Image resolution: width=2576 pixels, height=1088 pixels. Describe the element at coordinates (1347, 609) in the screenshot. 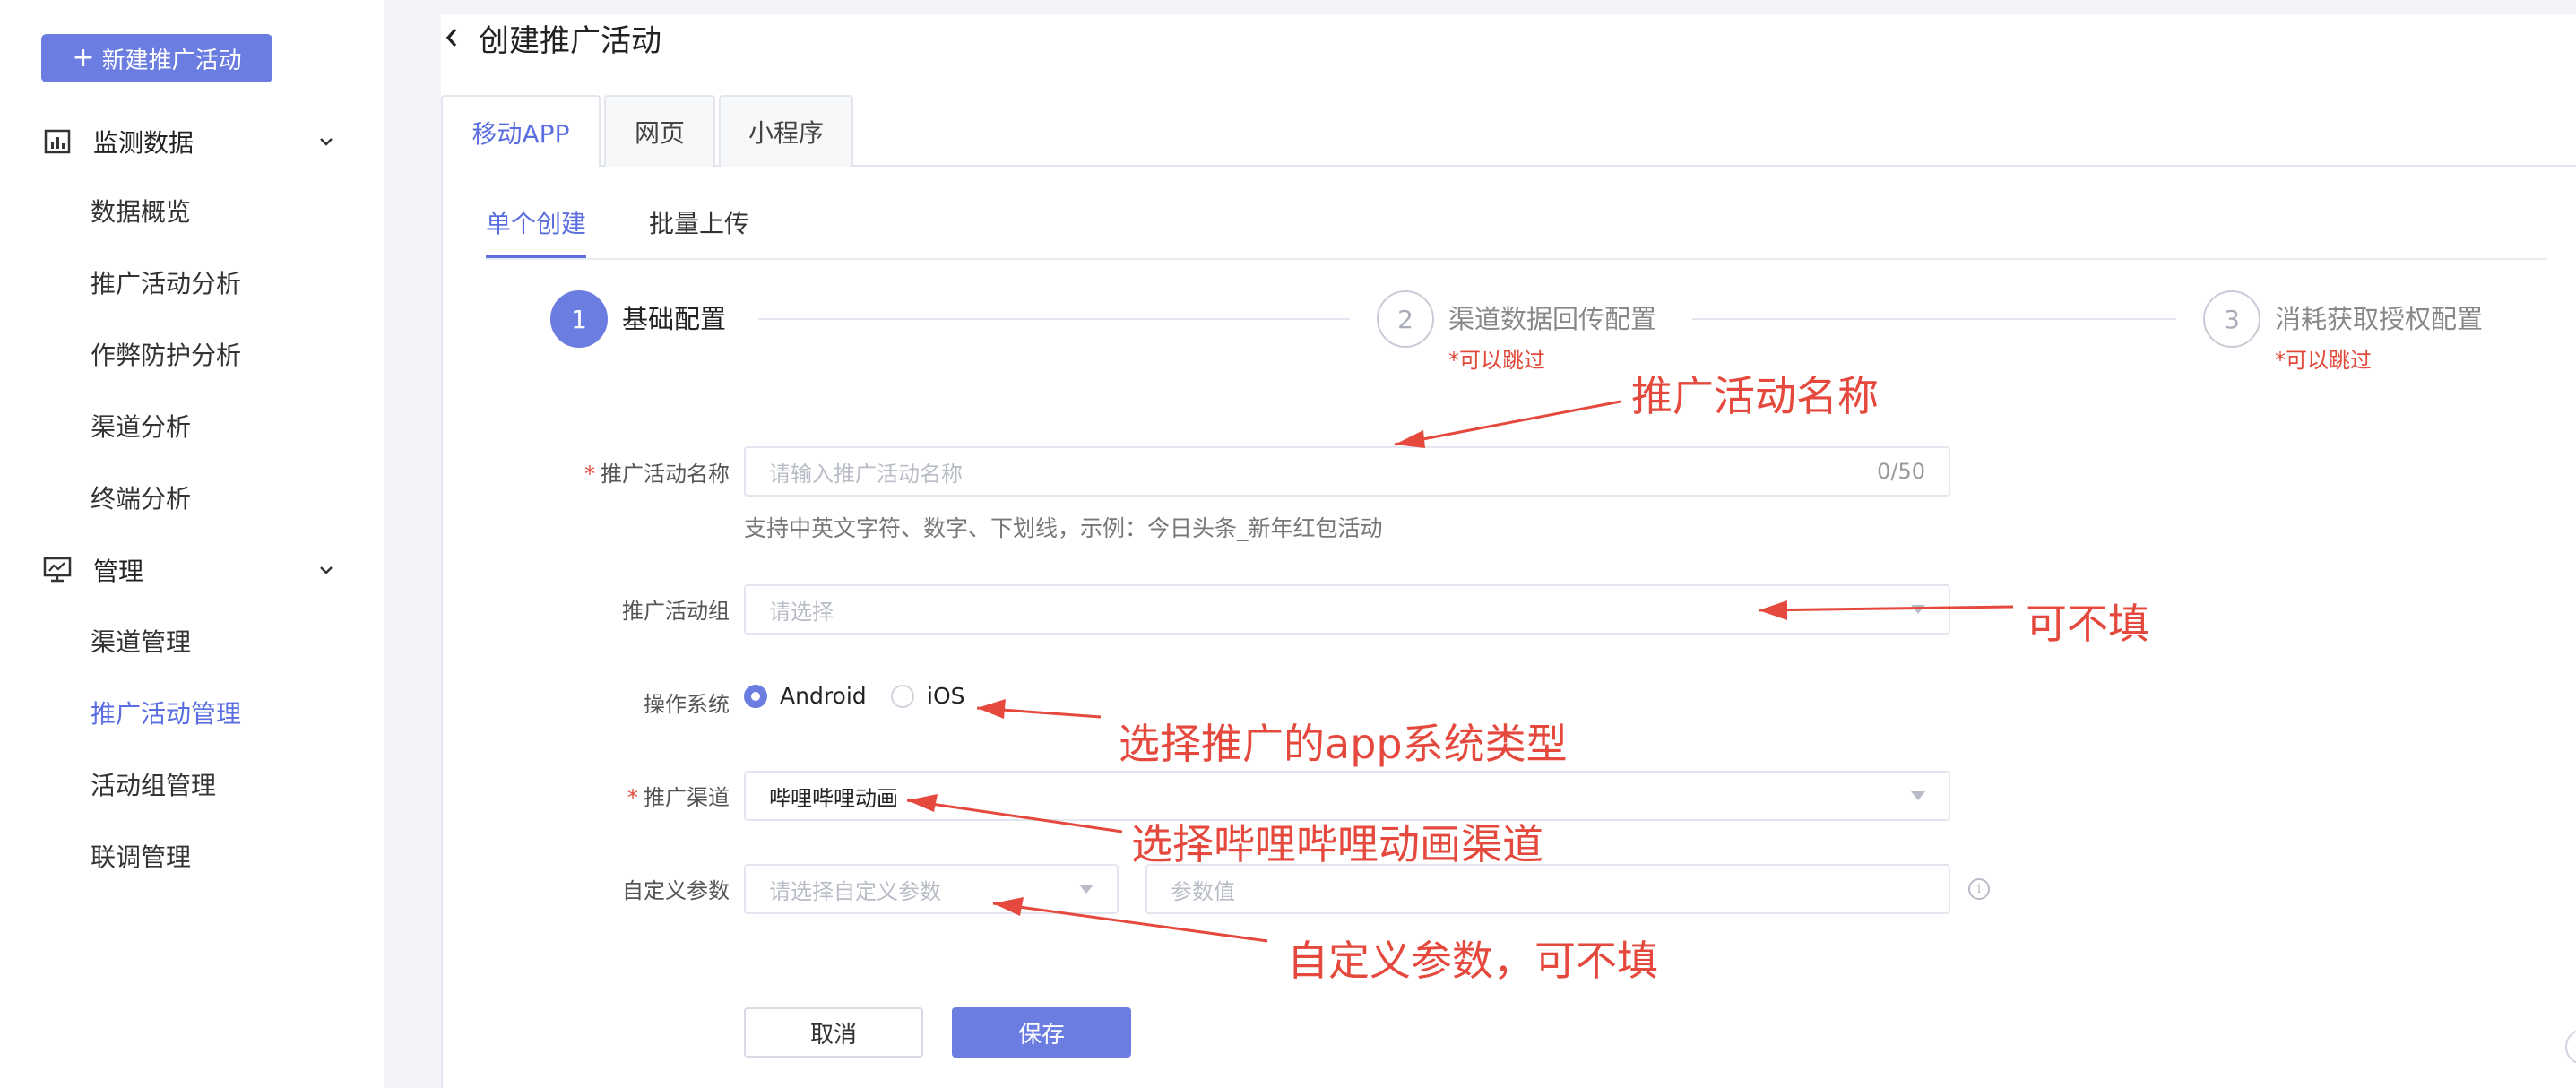

I see `campaign-group-select: 请选择` at that location.